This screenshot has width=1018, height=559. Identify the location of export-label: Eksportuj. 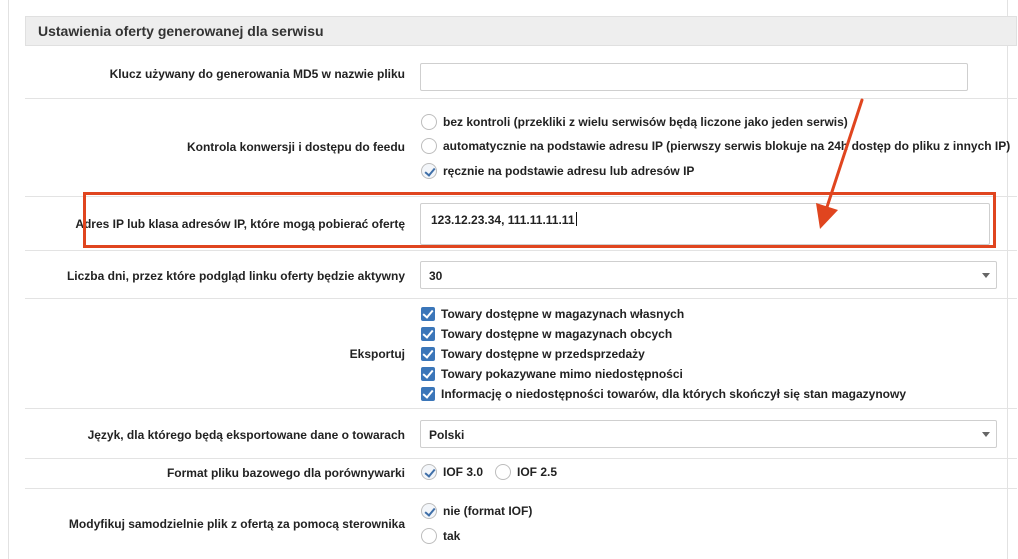
(377, 354).